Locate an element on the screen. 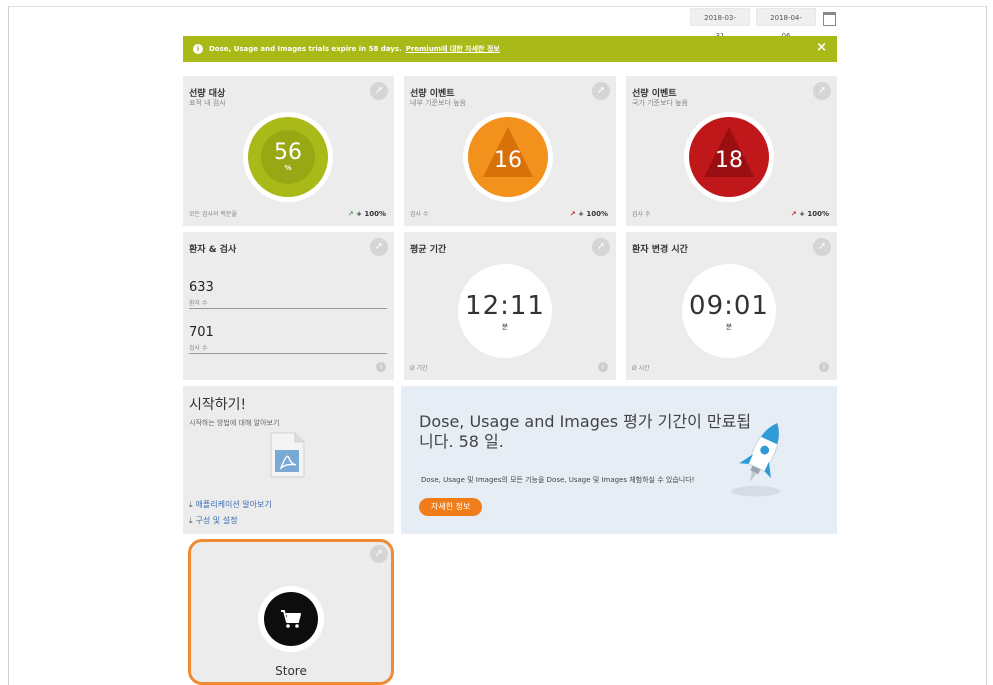 Image resolution: width=993 pixels, height=685 pixels. store-icon-ring is located at coordinates (291, 619).